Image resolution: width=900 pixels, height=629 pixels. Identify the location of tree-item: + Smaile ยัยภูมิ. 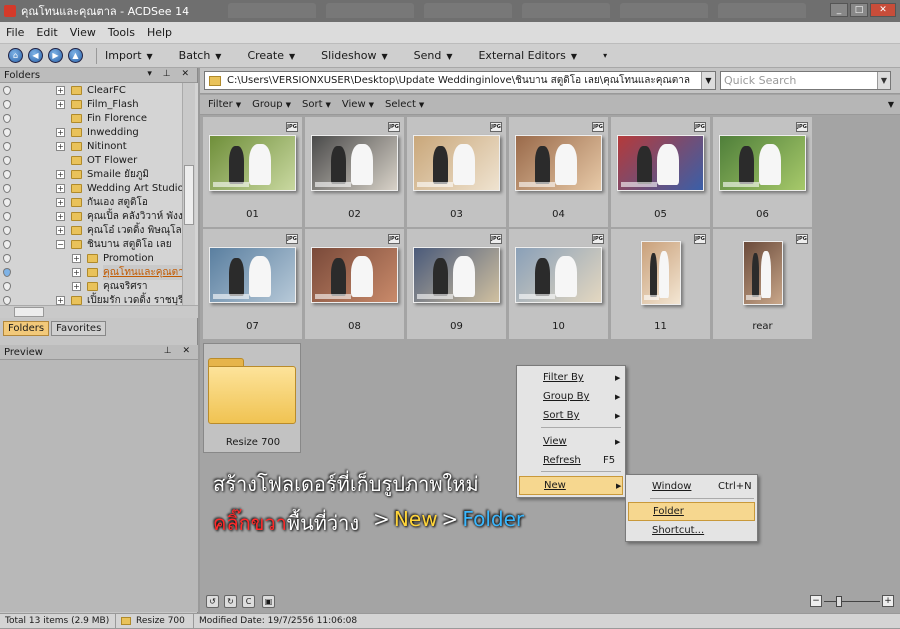
(99, 174).